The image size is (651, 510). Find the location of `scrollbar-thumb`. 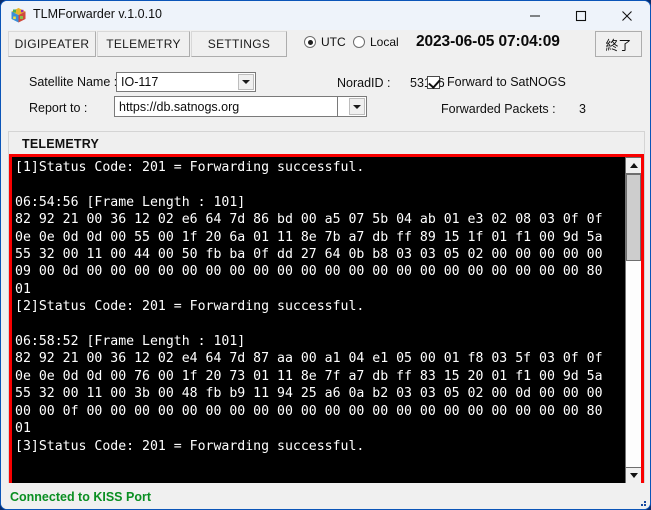

scrollbar-thumb is located at coordinates (633, 217).